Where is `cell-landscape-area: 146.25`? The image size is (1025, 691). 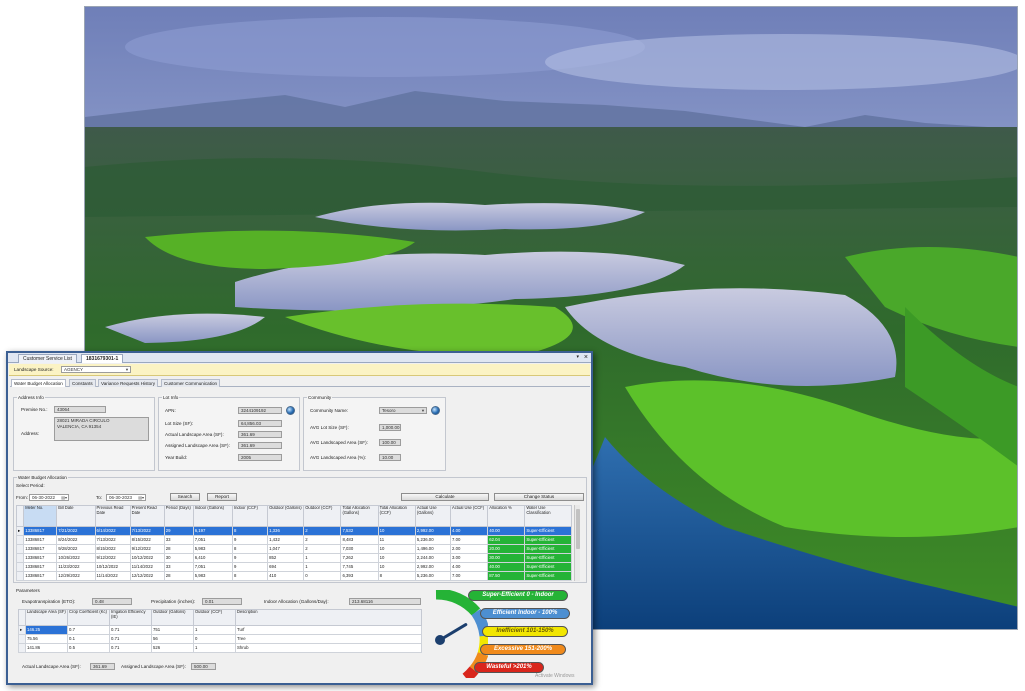
cell-landscape-area: 146.25 is located at coordinates (46, 630).